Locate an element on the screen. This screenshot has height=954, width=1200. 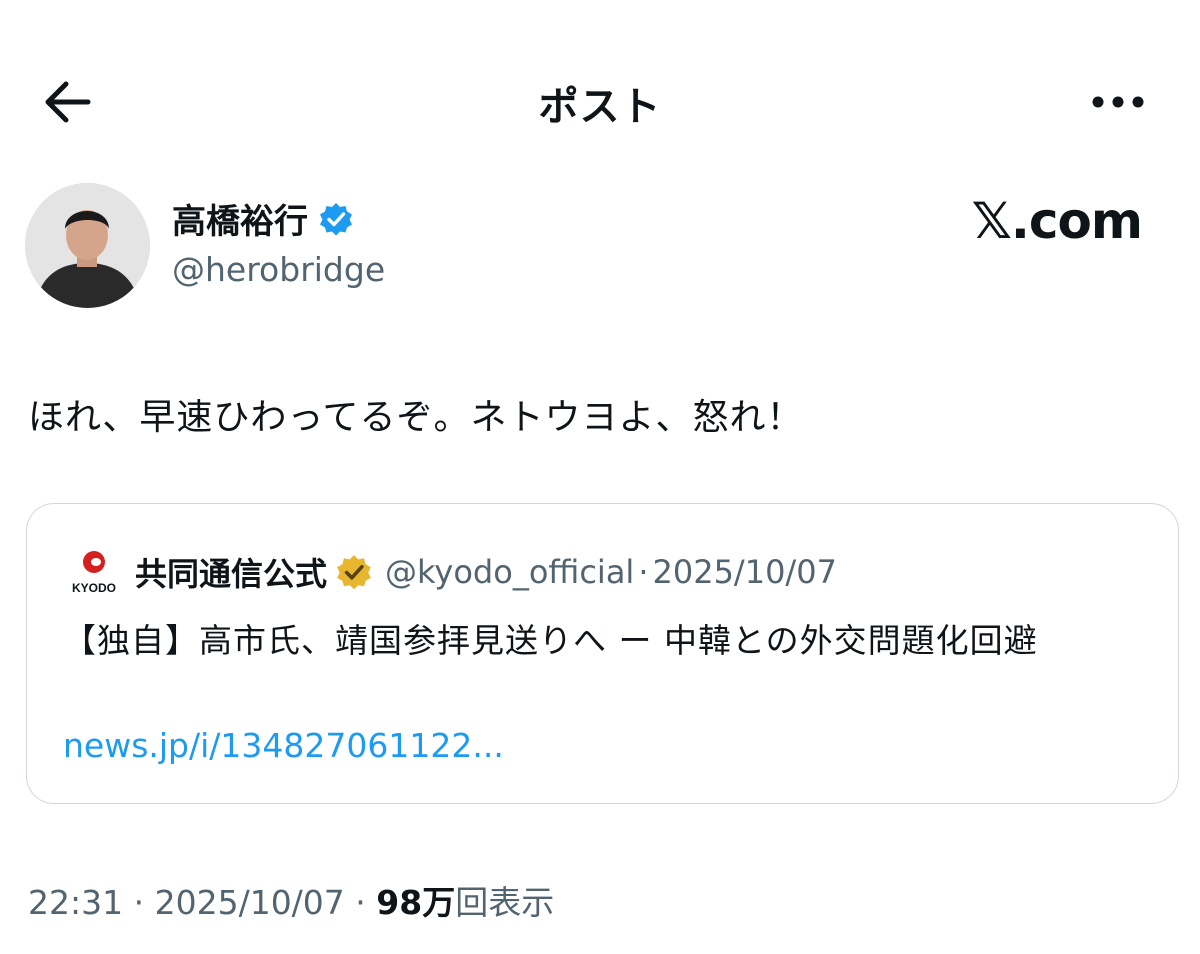
quoted-date: 2025/10/07 is located at coordinates (744, 572).